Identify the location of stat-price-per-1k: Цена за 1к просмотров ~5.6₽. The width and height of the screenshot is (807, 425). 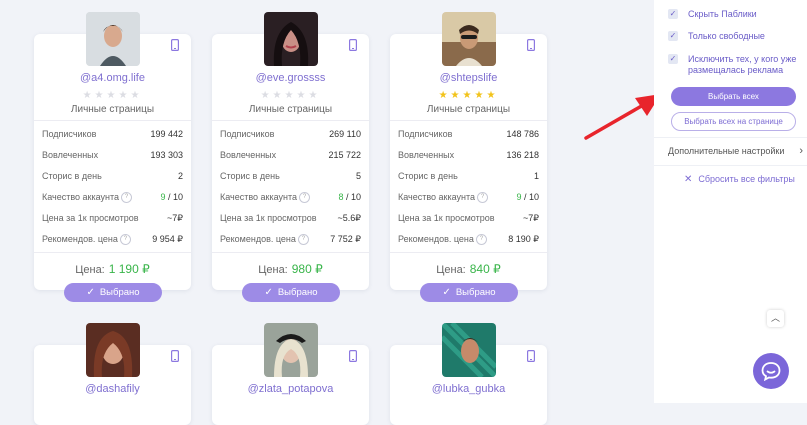
(290, 218).